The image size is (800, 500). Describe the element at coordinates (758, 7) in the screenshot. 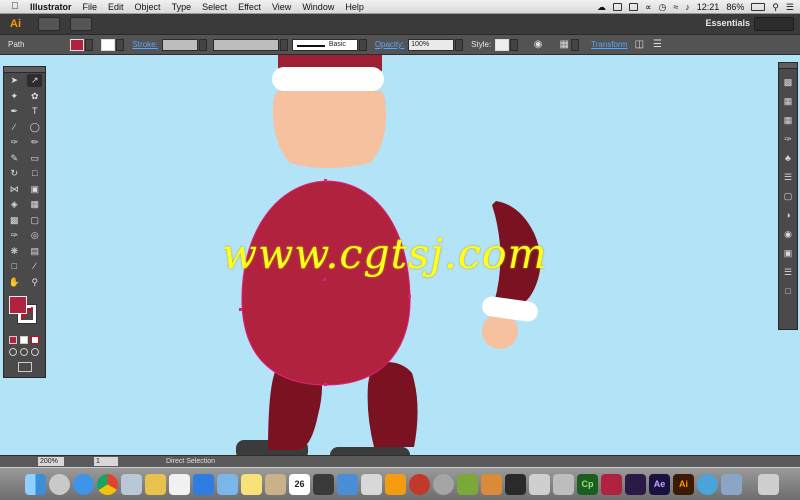

I see `battery-icon` at that location.